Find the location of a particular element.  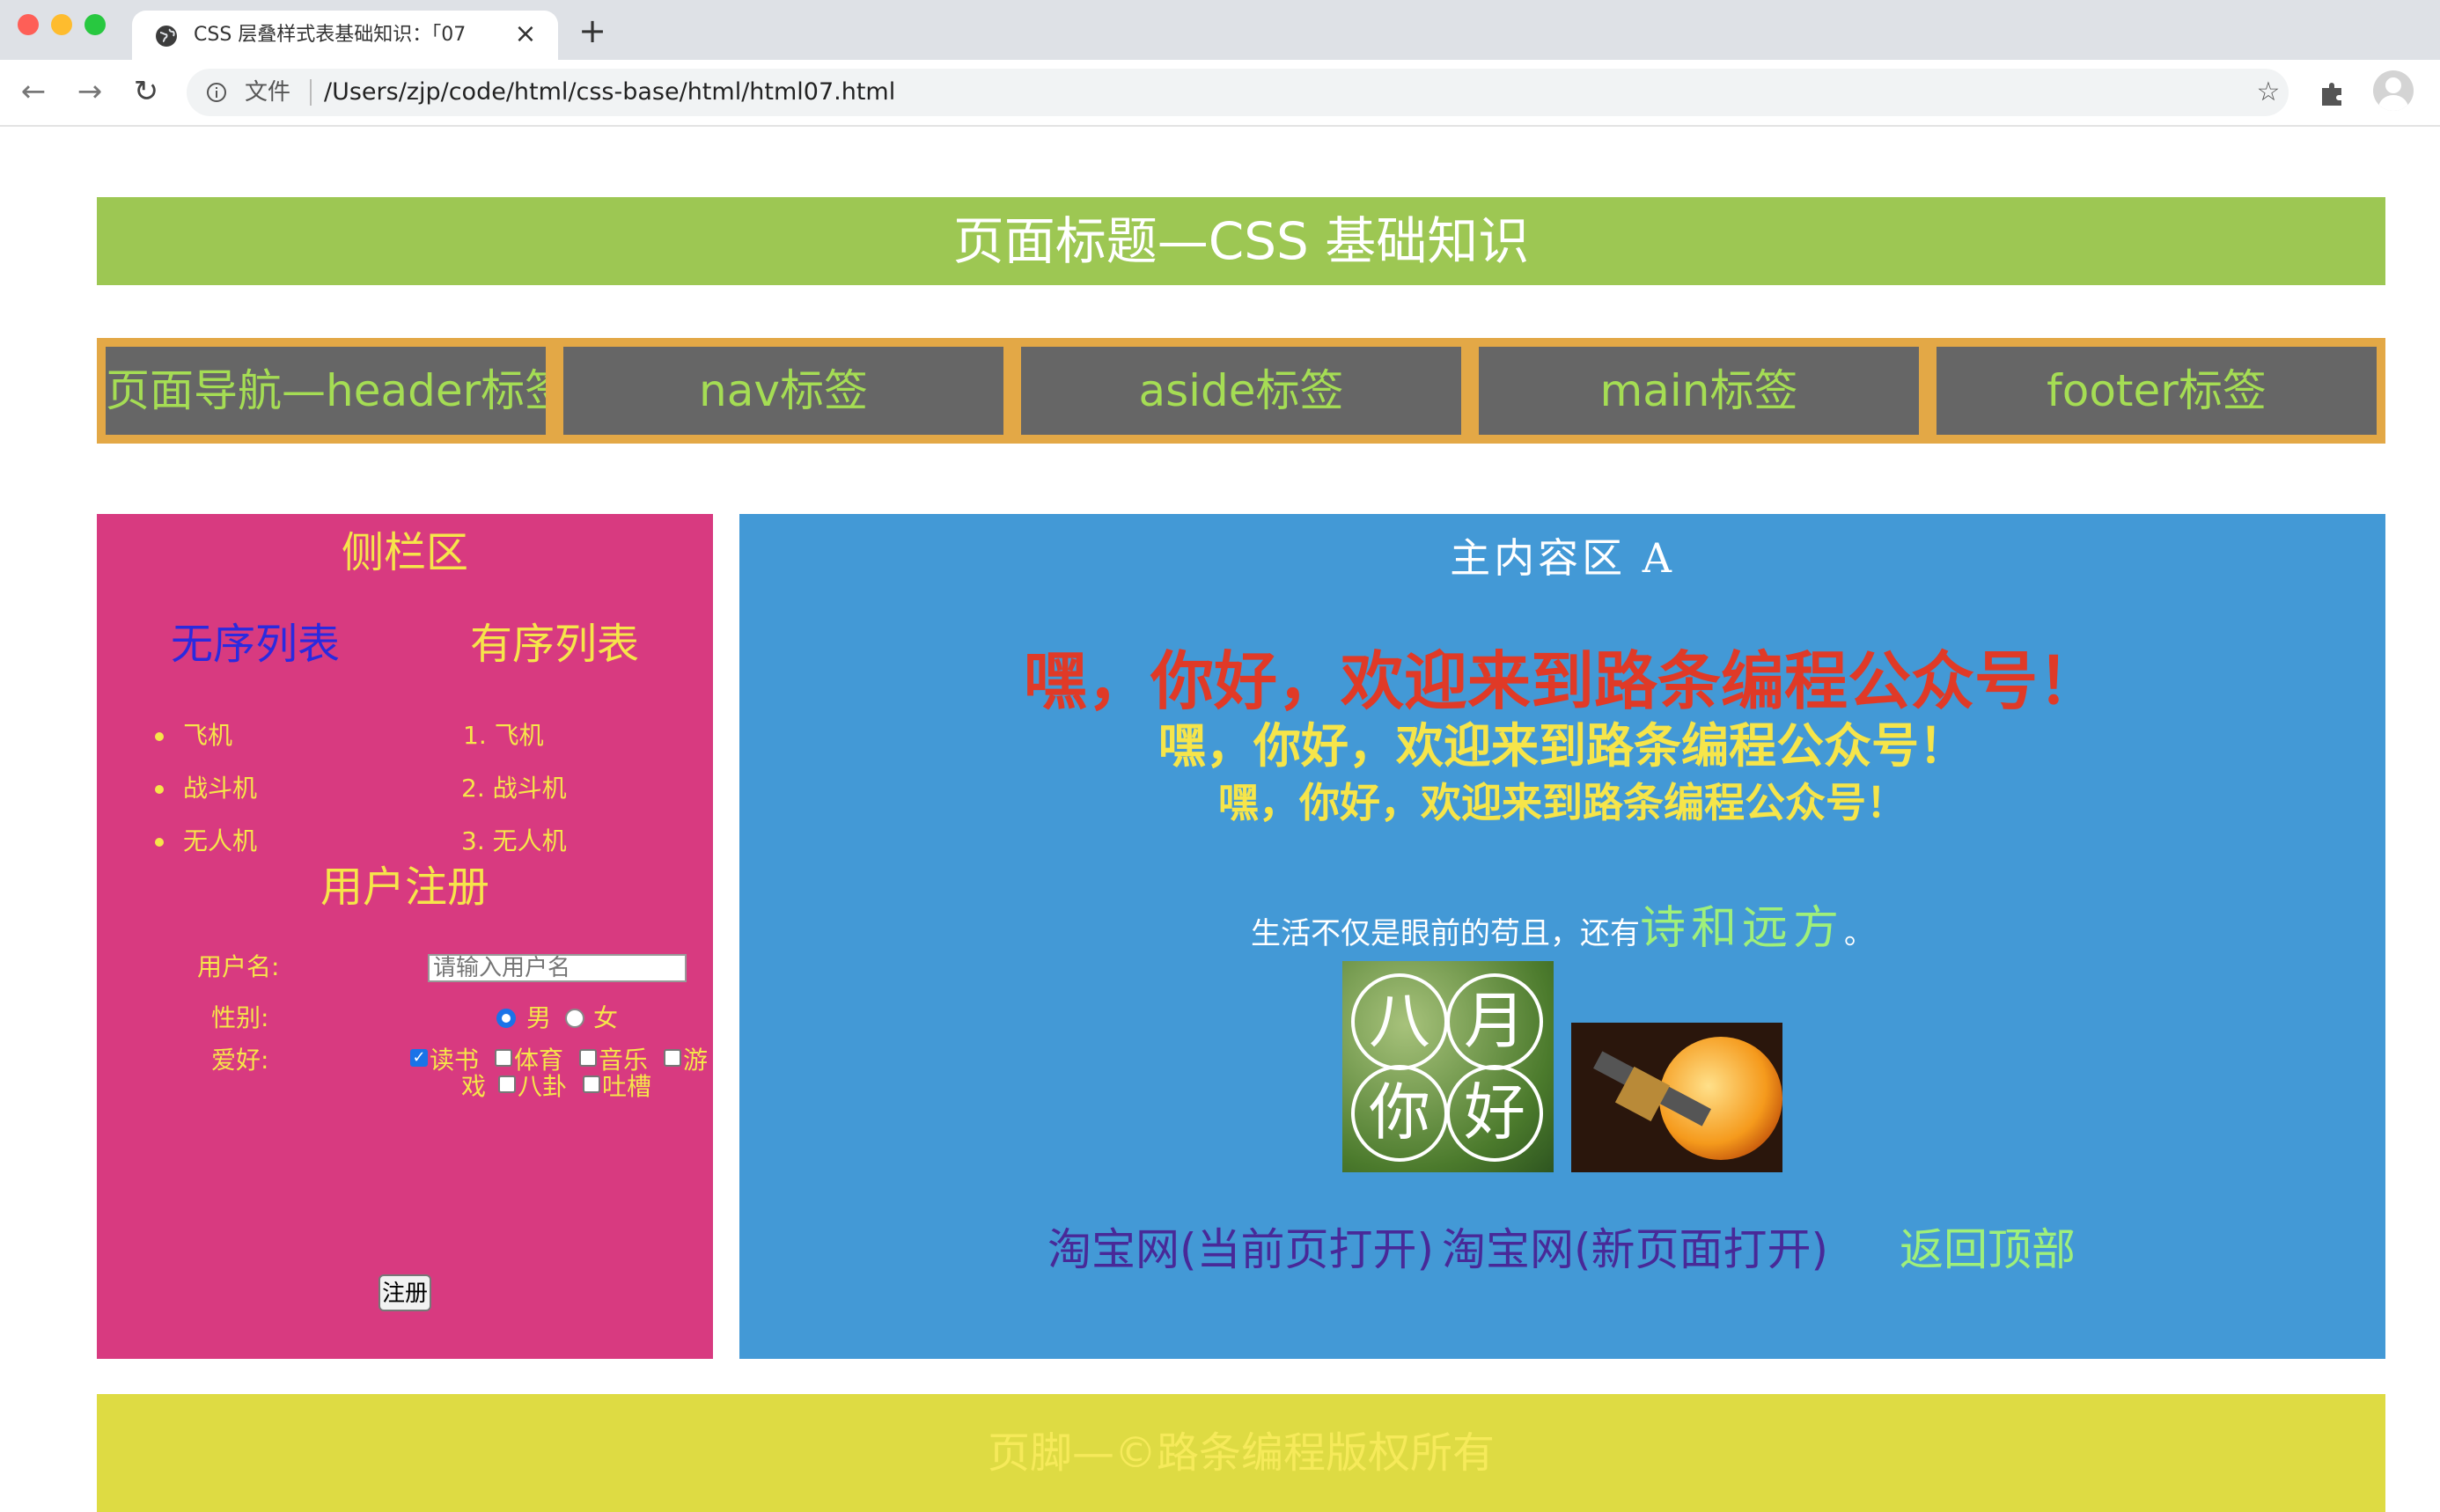

taobao-new-link: 淘宝网(新页面打开) is located at coordinates (1635, 1249).